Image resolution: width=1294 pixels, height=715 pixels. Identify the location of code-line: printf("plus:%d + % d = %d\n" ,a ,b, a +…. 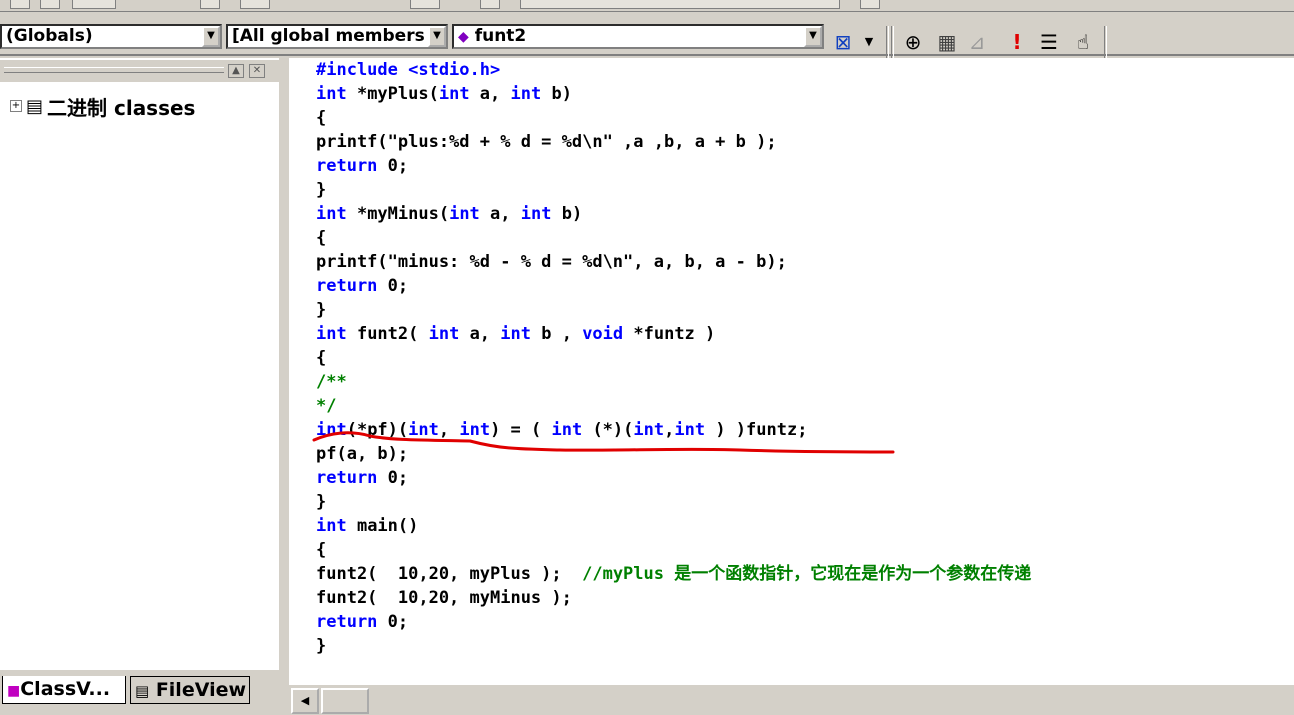
(805, 142).